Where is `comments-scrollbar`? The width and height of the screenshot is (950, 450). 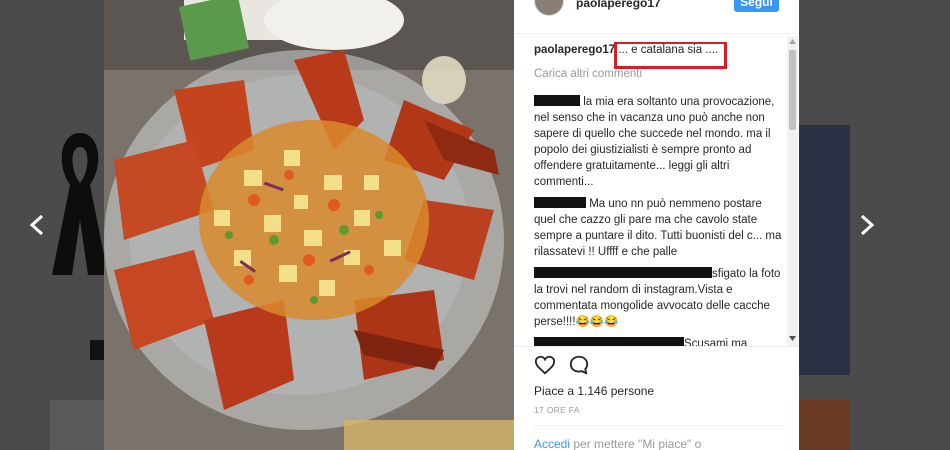 comments-scrollbar is located at coordinates (792, 191).